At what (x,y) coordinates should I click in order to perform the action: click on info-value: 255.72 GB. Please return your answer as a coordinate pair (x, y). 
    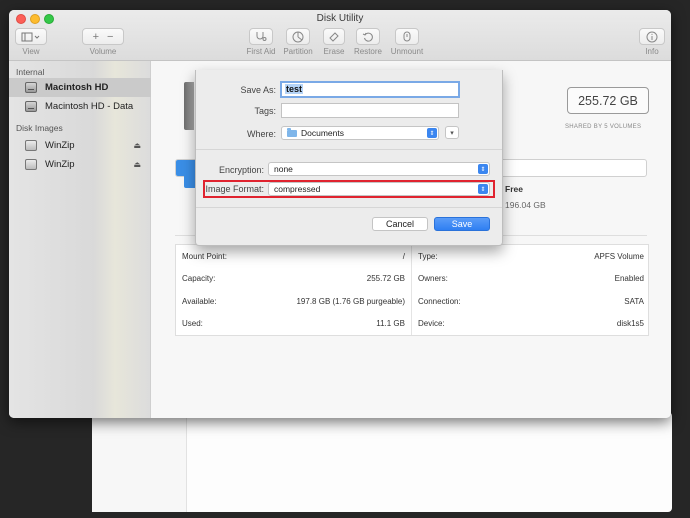
    Looking at the image, I should click on (385, 279).